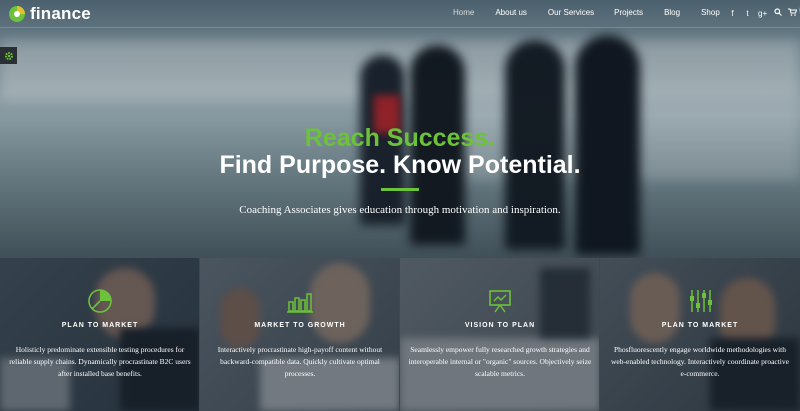 The height and width of the screenshot is (411, 800). I want to click on hero-title-accent: Reach Success., so click(400, 138).